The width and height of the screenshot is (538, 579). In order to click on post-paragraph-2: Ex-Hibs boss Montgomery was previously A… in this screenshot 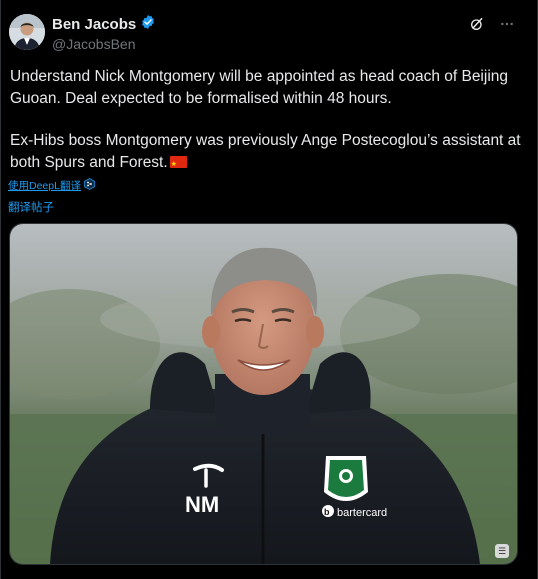, I will do `click(267, 153)`.